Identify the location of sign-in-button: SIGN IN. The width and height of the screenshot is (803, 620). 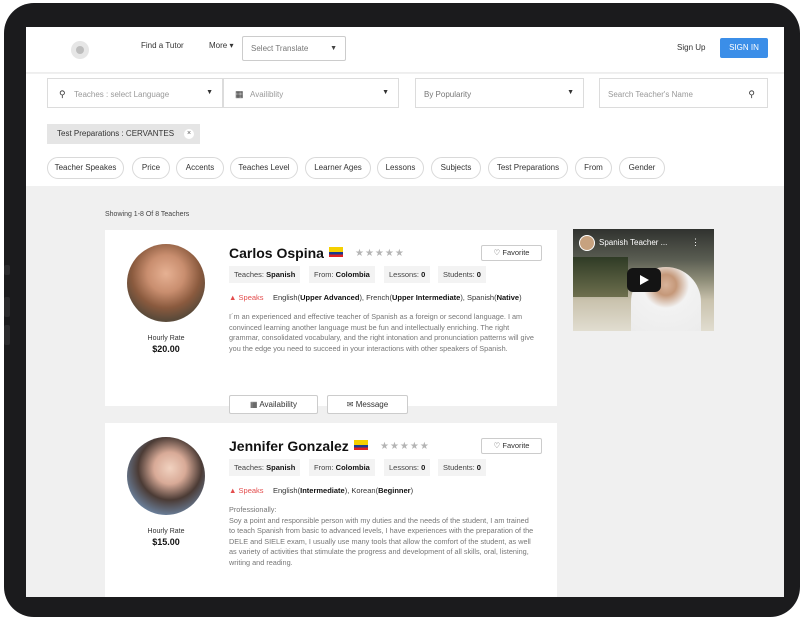
(744, 48).